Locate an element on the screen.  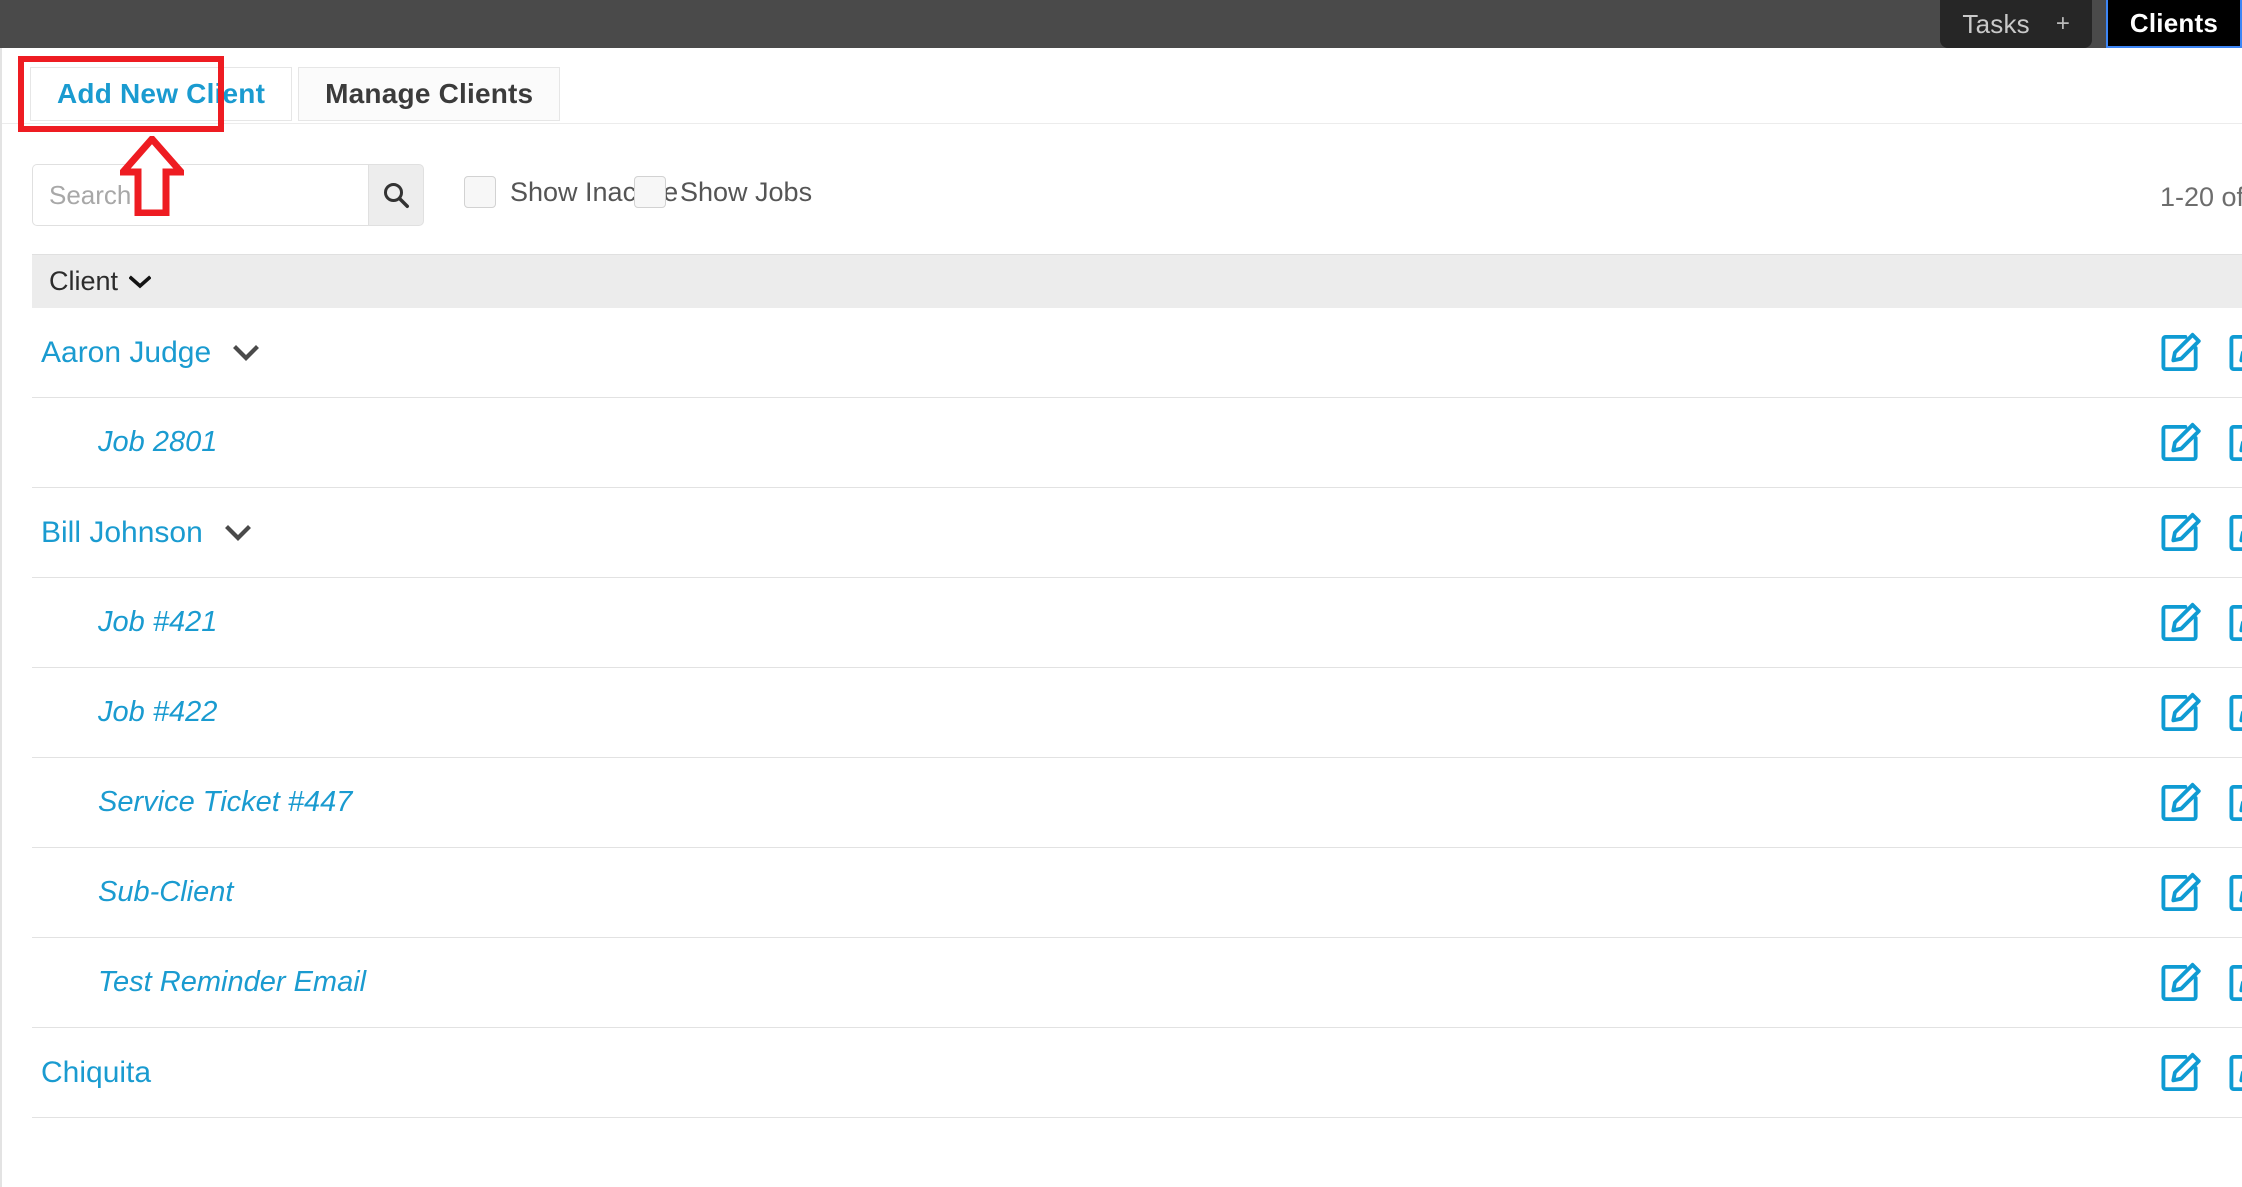
table-row: Job #421 is located at coordinates (1137, 623).